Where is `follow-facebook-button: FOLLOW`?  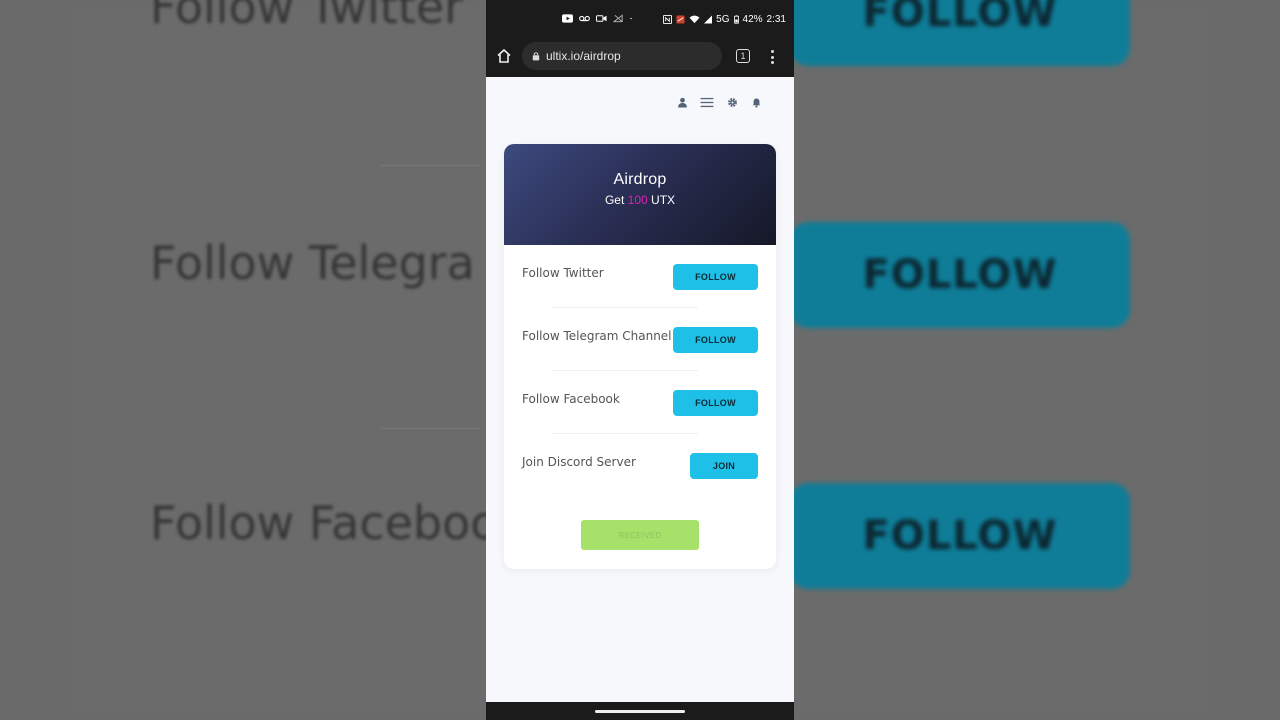 follow-facebook-button: FOLLOW is located at coordinates (715, 403).